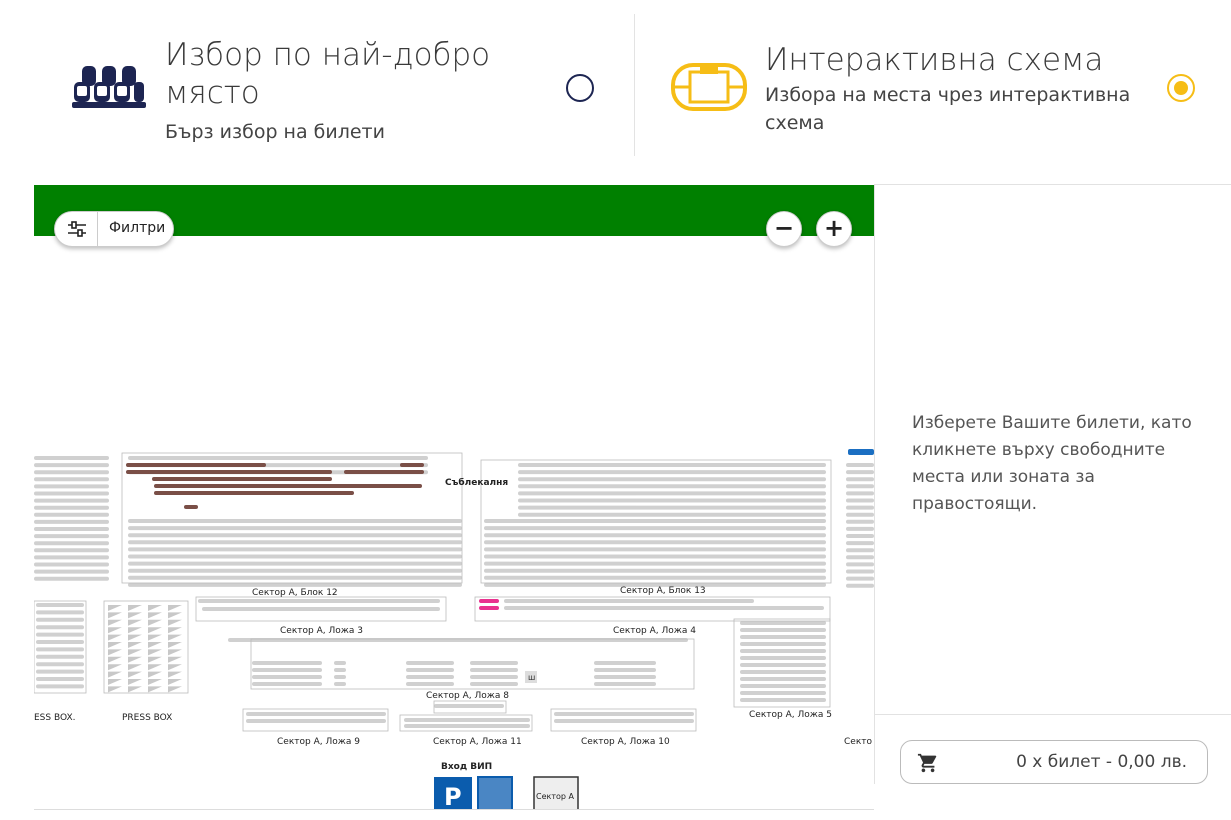  What do you see at coordinates (495, 792) in the screenshot?
I see `vip-entrance-box` at bounding box center [495, 792].